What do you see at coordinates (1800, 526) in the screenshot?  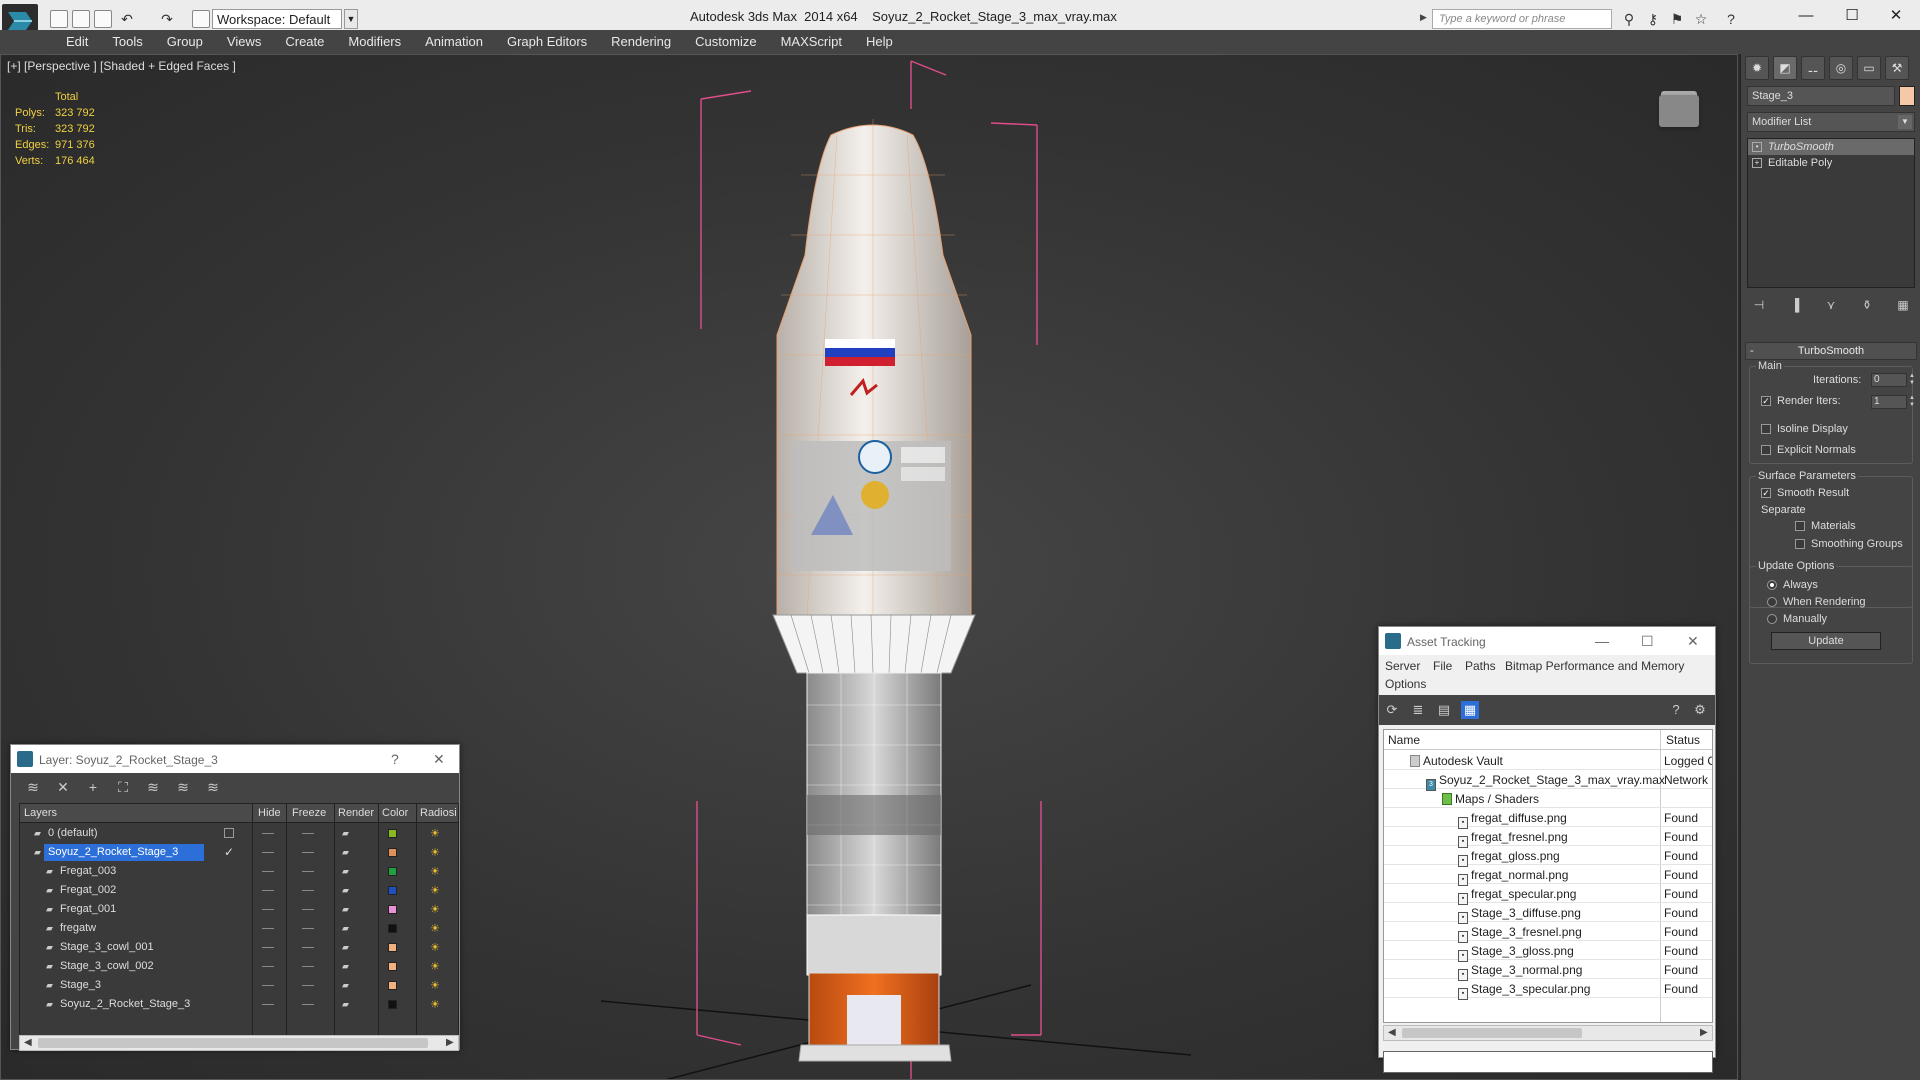 I see `materials-checkbox` at bounding box center [1800, 526].